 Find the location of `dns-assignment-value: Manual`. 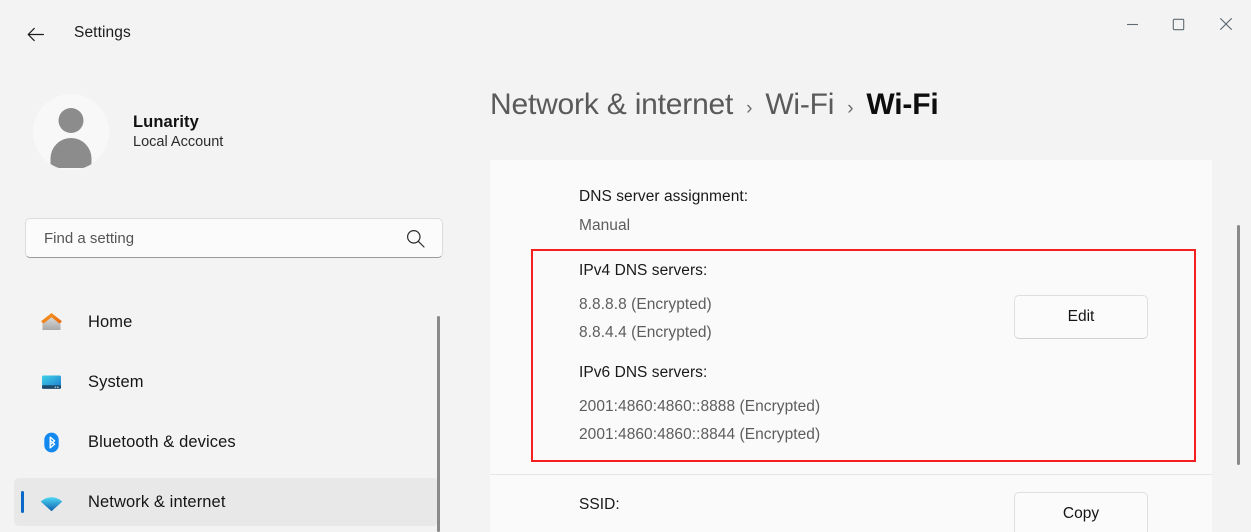

dns-assignment-value: Manual is located at coordinates (605, 225).